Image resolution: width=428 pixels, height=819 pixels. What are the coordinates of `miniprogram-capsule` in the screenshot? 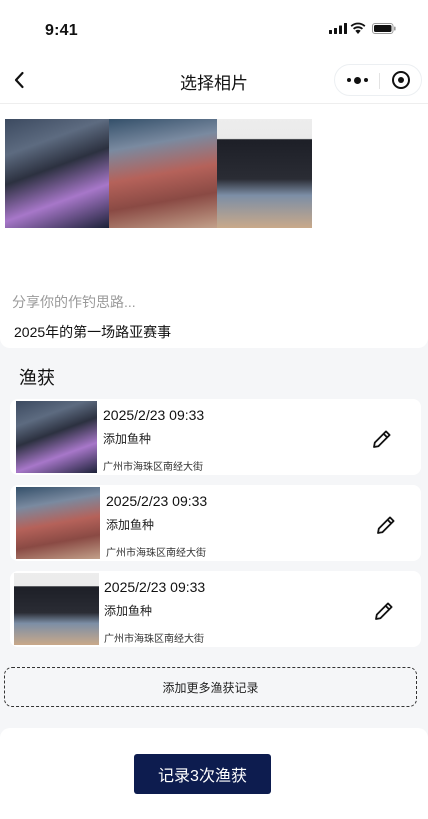 It's located at (378, 80).